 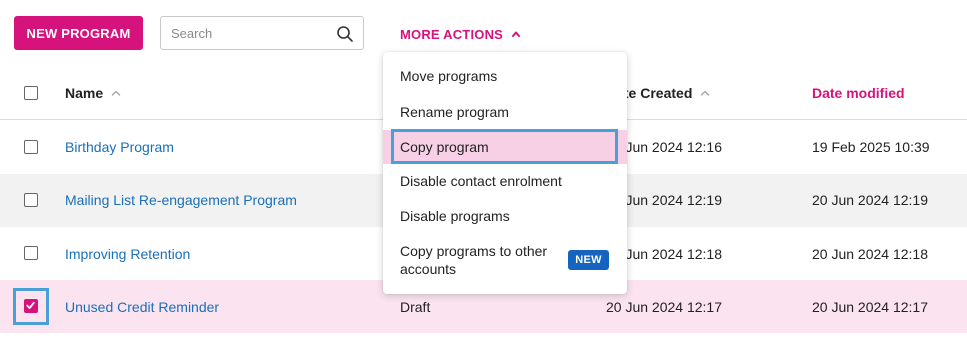 I want to click on menu-item-label: Disable programs, so click(x=455, y=216).